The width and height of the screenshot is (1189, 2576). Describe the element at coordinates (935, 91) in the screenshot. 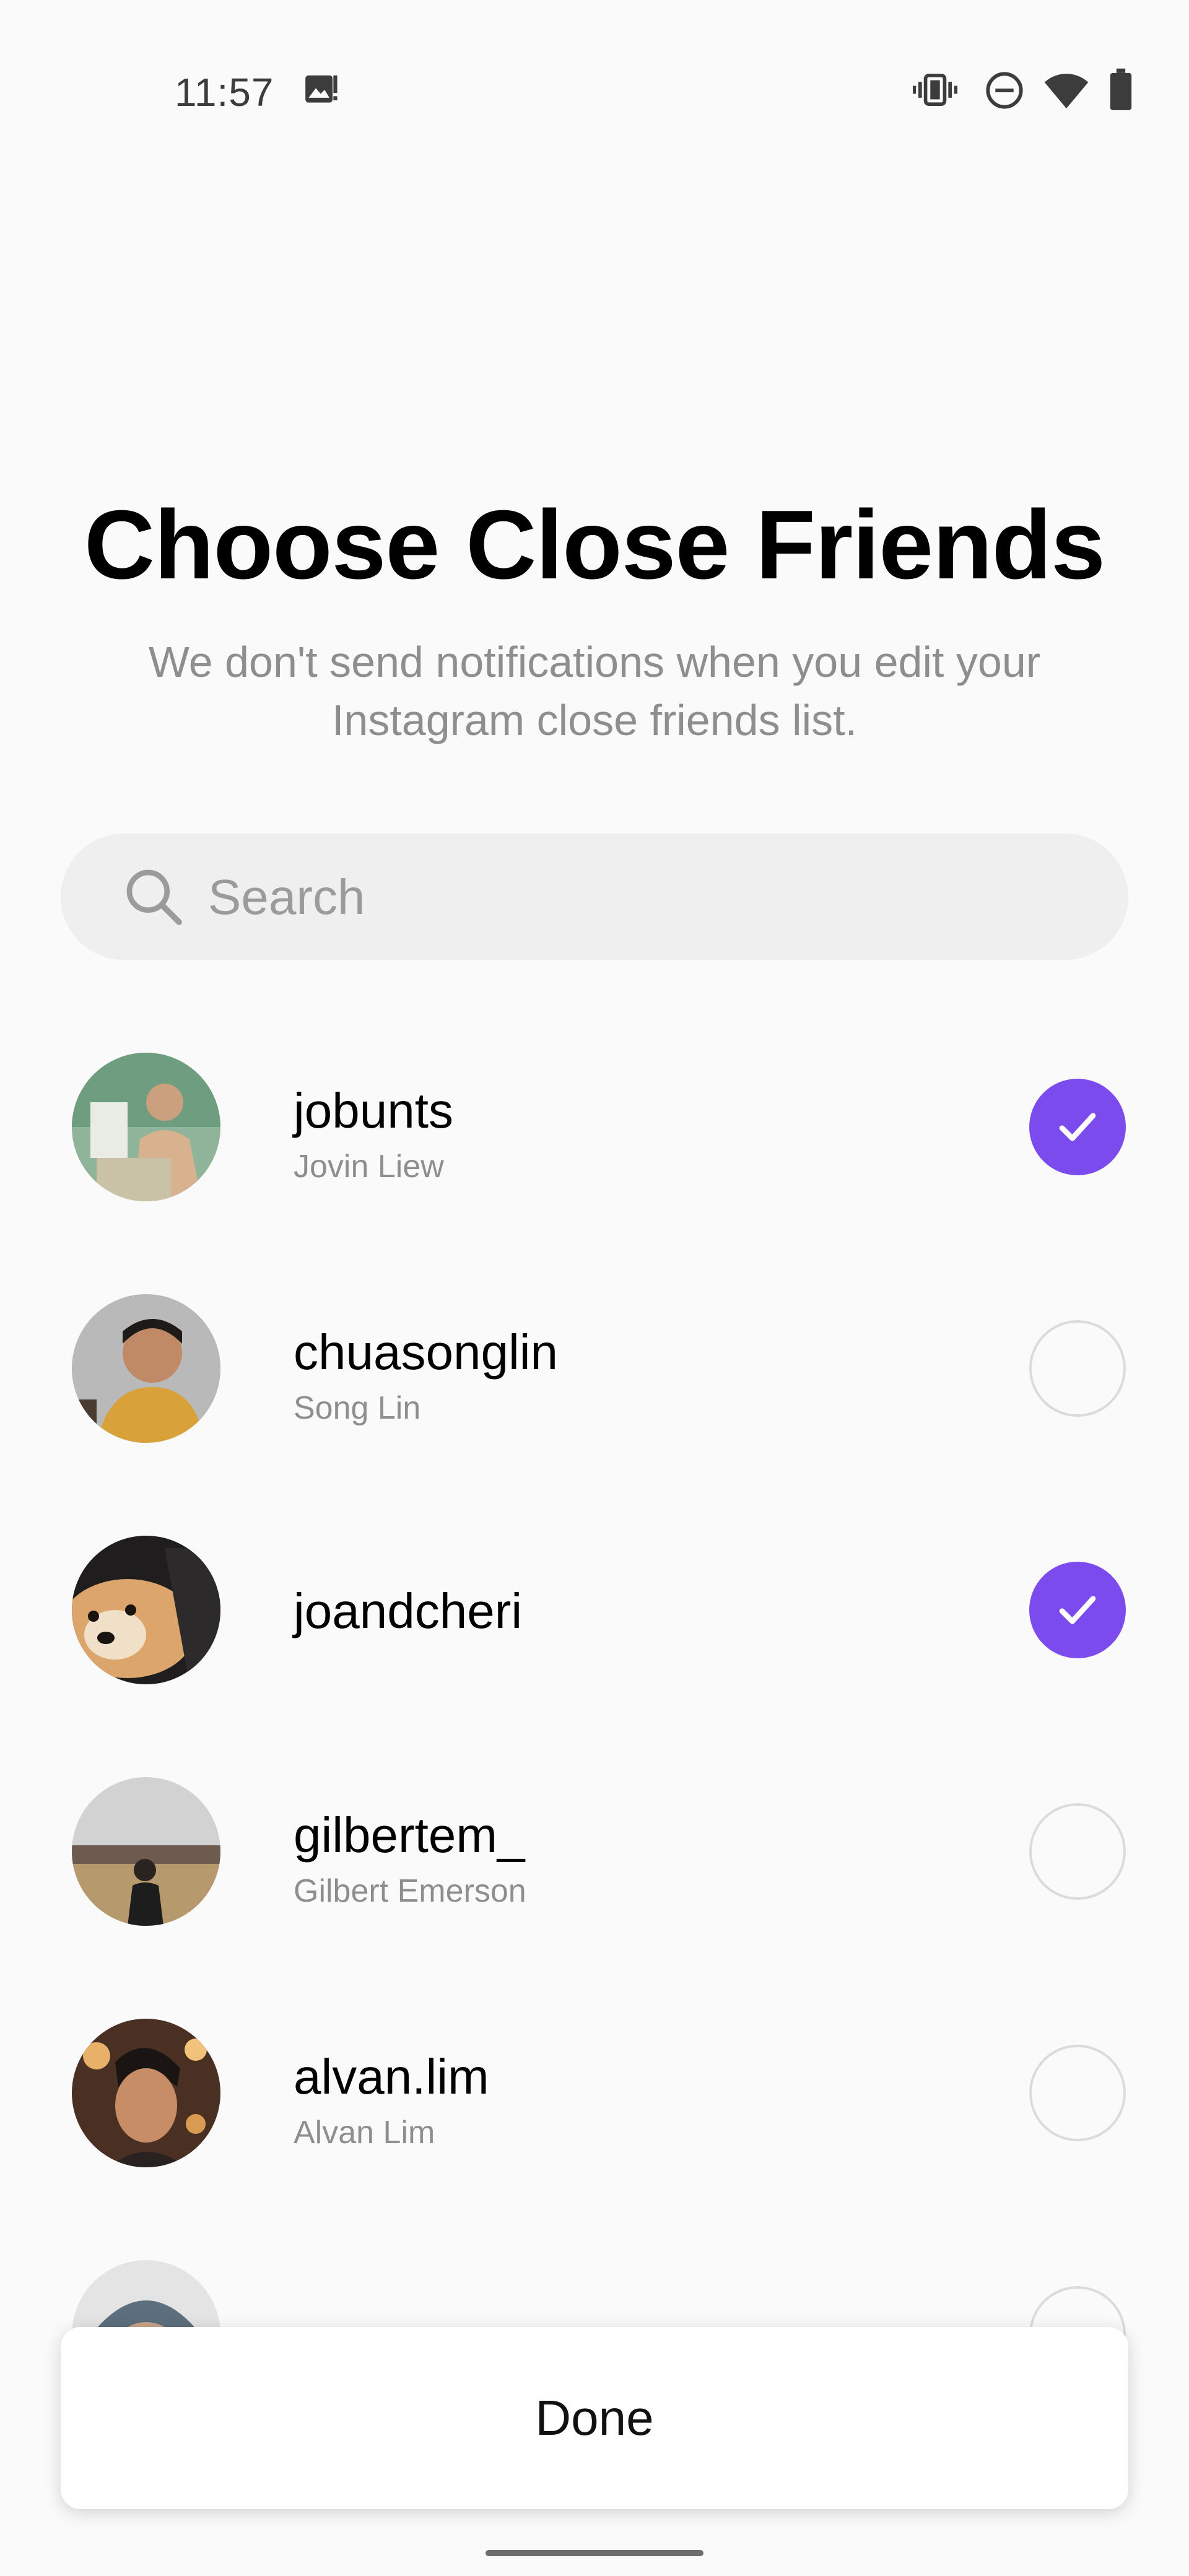

I see `vibrate-icon` at that location.